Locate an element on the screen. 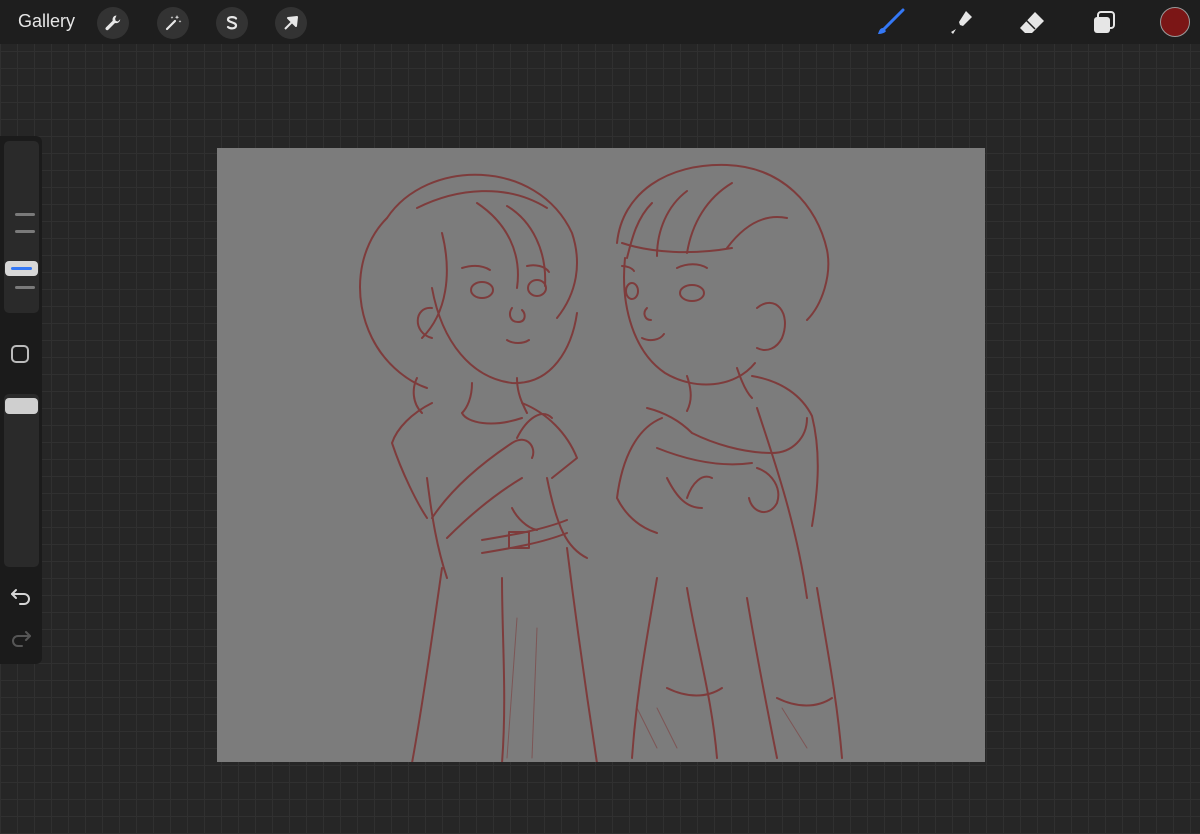  magic-wand-icon is located at coordinates (173, 23).